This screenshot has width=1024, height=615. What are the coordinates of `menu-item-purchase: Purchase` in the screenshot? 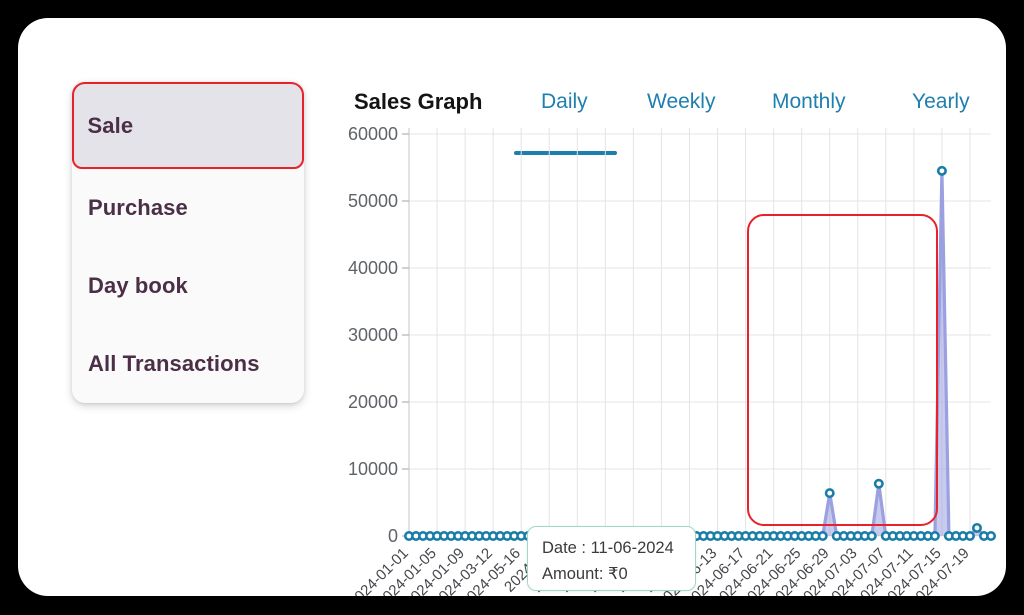 It's located at (188, 208).